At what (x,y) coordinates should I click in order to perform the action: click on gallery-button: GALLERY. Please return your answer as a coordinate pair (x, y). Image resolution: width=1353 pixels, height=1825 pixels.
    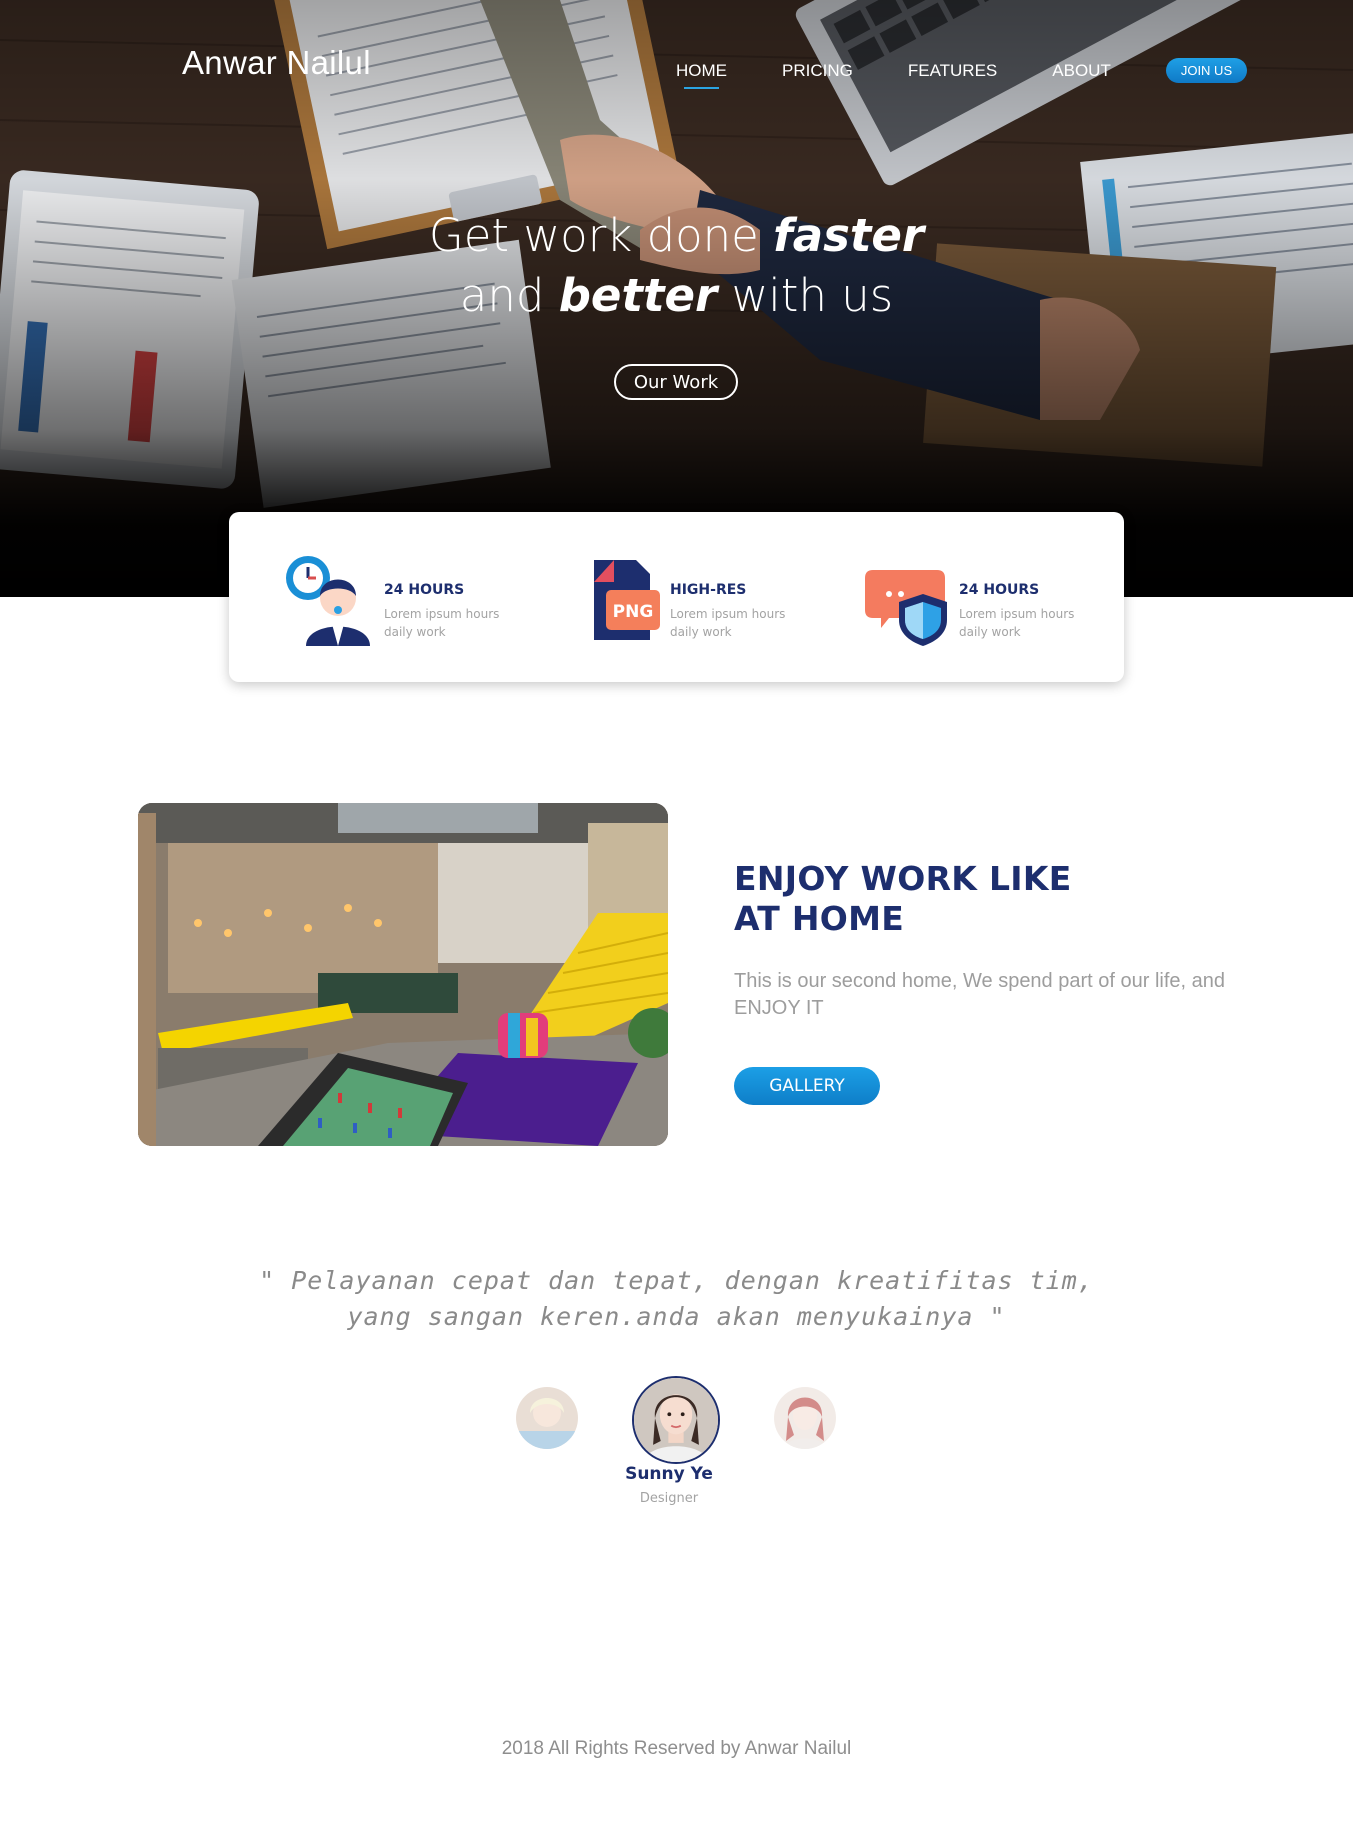
    Looking at the image, I should click on (807, 1086).